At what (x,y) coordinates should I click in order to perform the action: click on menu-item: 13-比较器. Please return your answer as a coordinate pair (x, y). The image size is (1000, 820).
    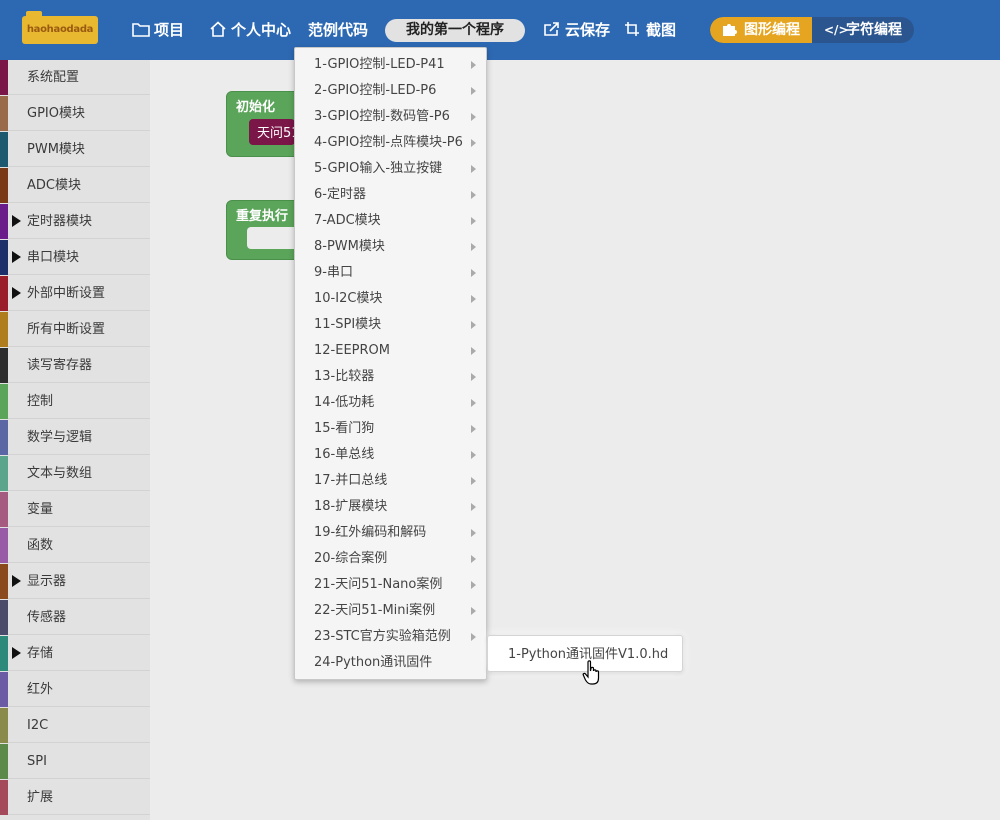
    Looking at the image, I should click on (390, 377).